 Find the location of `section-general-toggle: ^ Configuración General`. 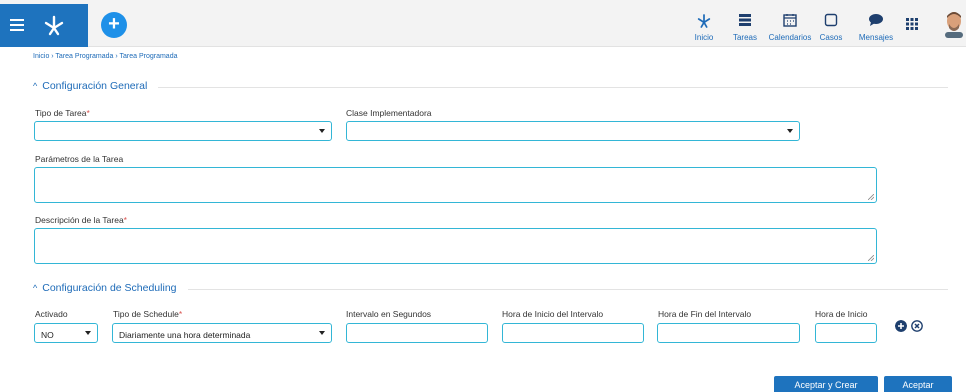

section-general-toggle: ^ Configuración General is located at coordinates (90, 86).